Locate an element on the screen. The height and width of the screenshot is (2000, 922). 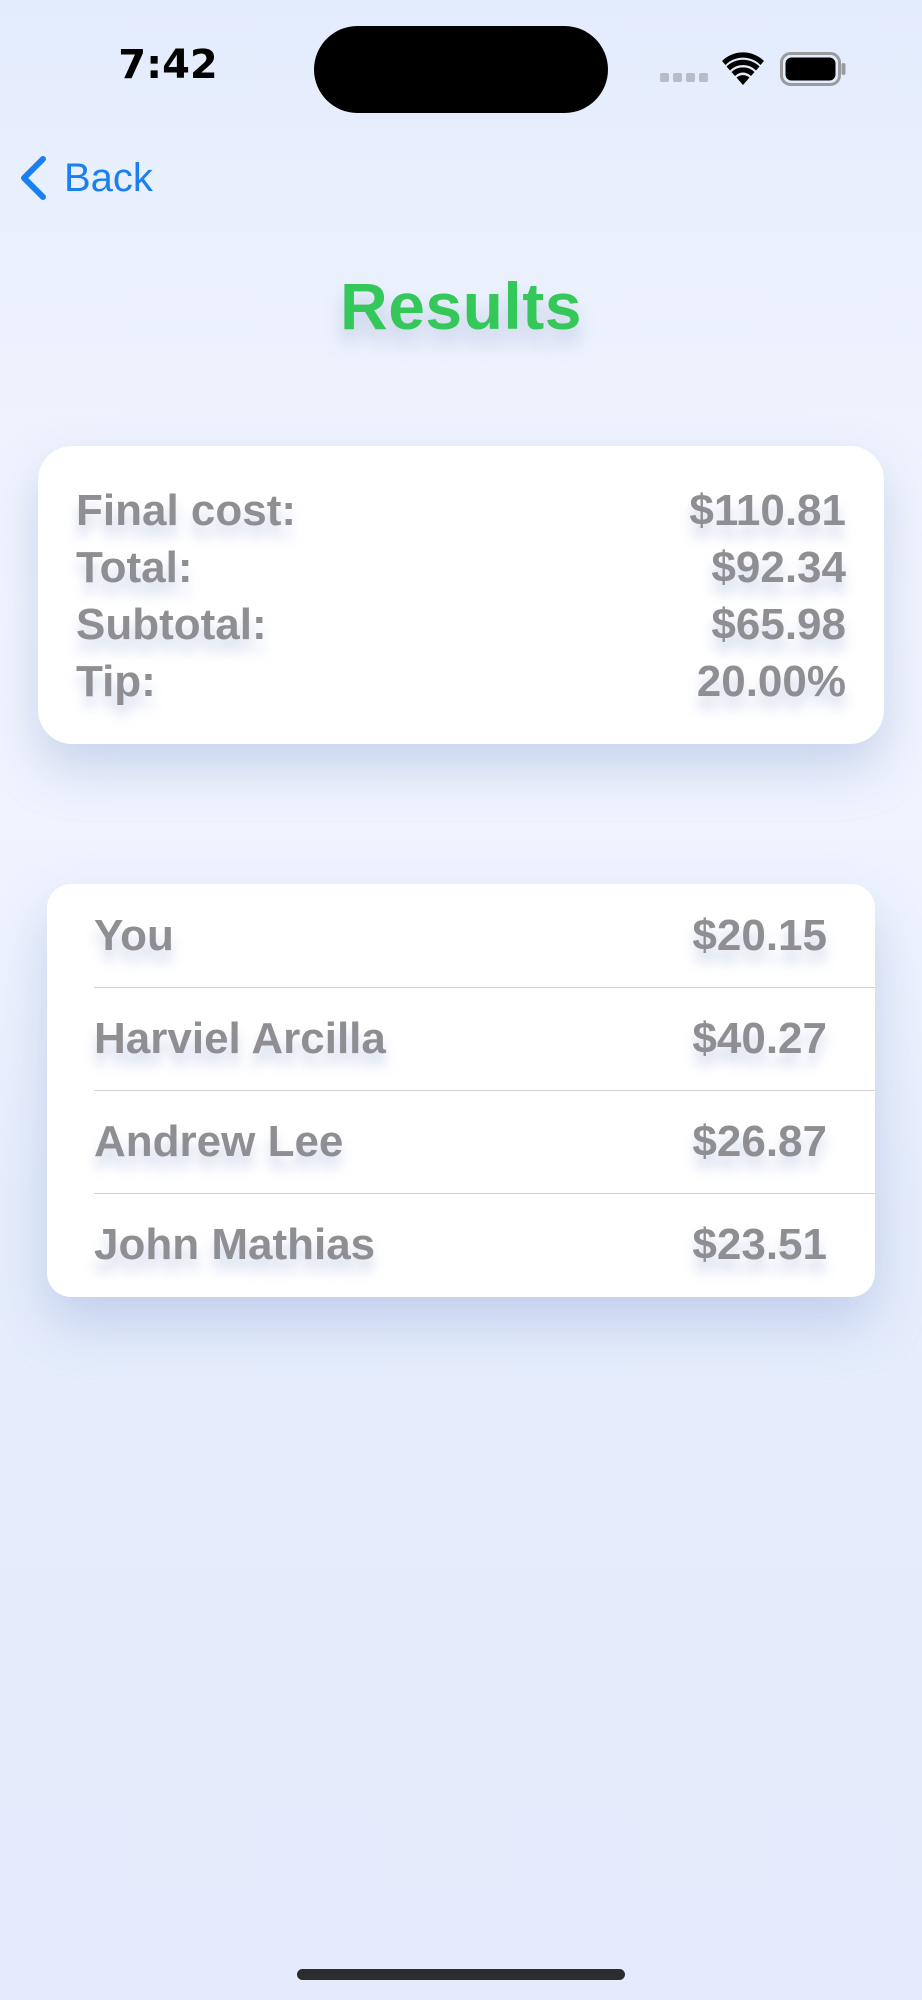
status-bar: 7:42 is located at coordinates (461, 70).